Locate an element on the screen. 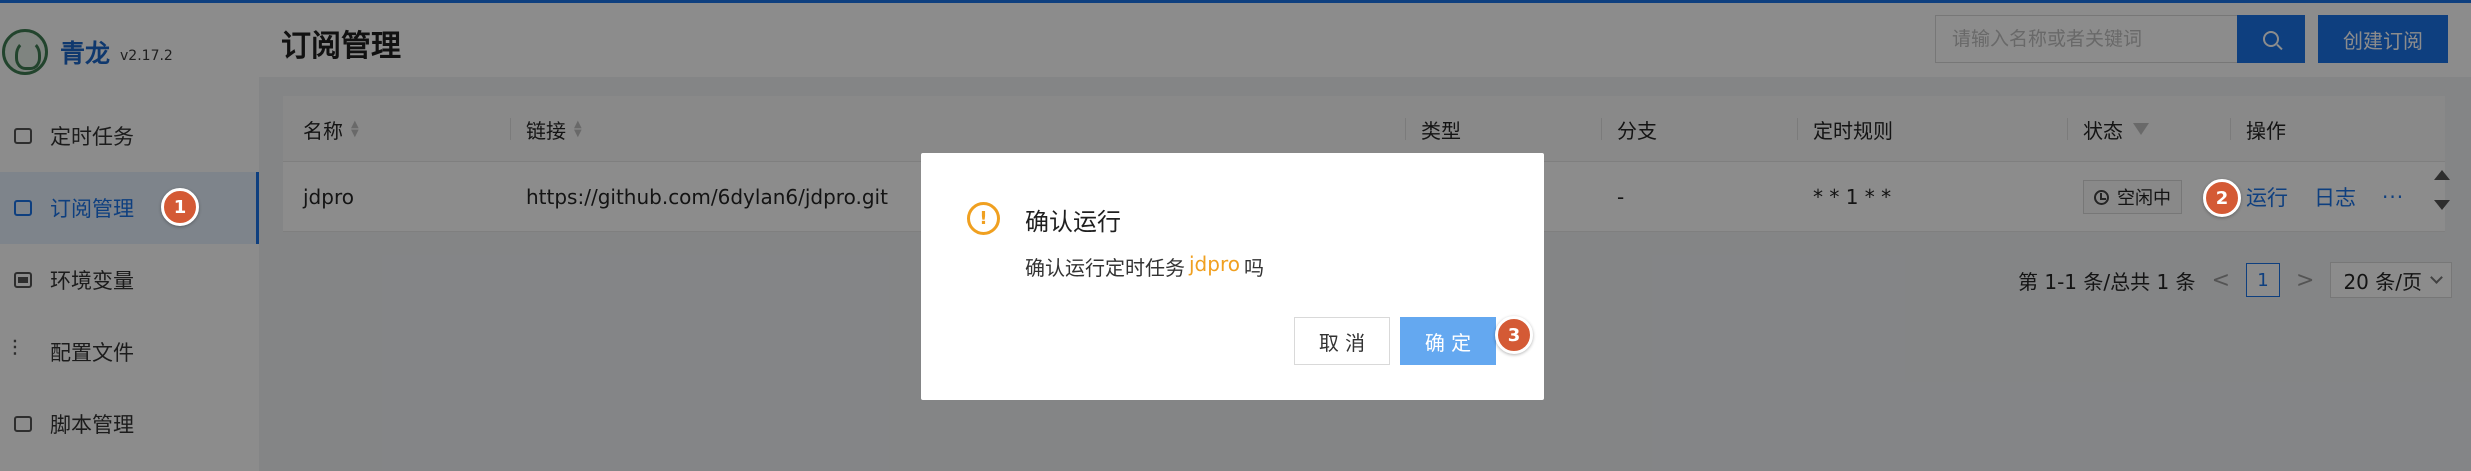 The width and height of the screenshot is (2471, 471). message-prefix: 确认运行定时任务 is located at coordinates (1105, 268).